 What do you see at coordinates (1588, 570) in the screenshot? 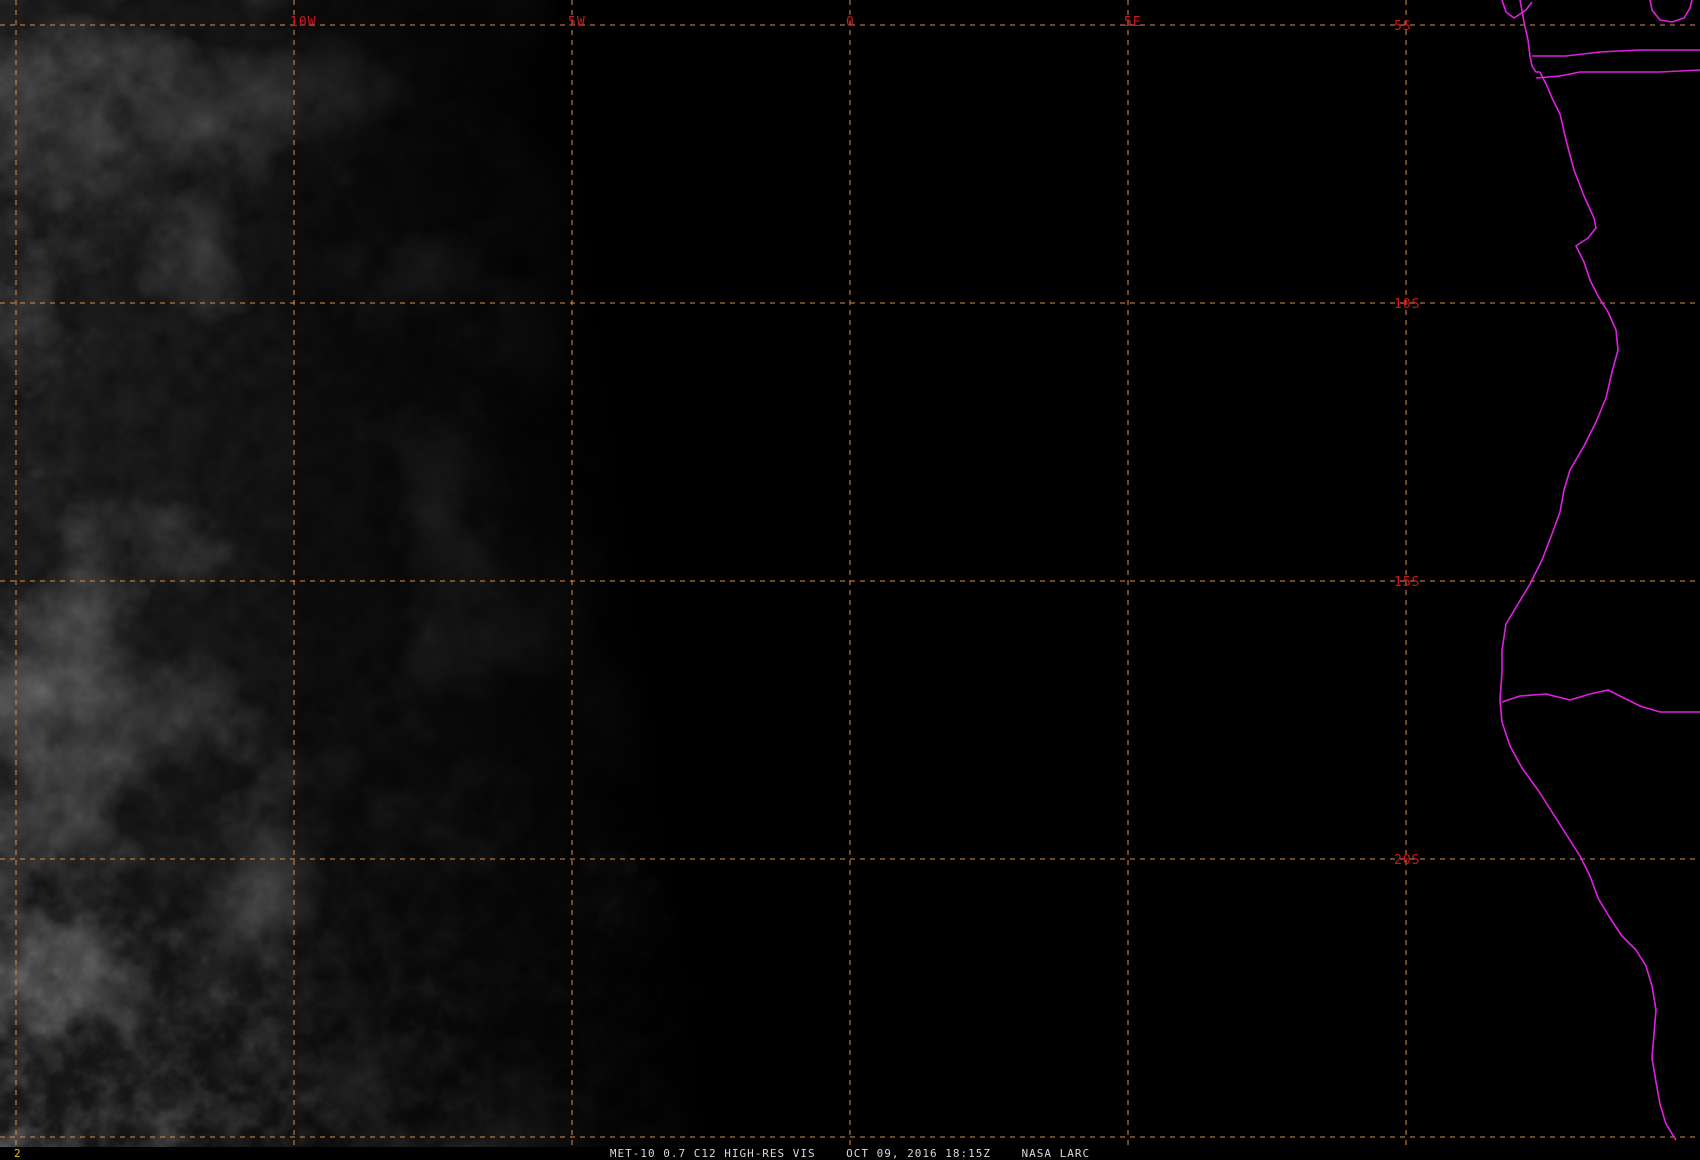
I see `africa-coastline` at bounding box center [1588, 570].